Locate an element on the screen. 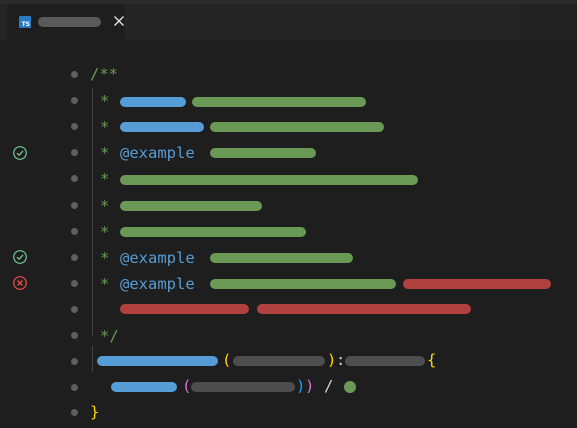  parameter-placeholder is located at coordinates (279, 361).